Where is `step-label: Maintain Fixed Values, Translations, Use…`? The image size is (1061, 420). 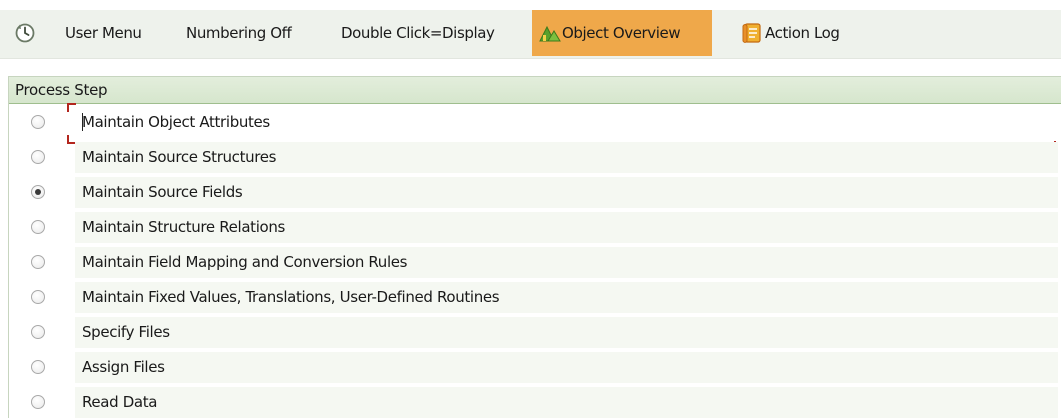 step-label: Maintain Fixed Values, Translations, Use… is located at coordinates (566, 297).